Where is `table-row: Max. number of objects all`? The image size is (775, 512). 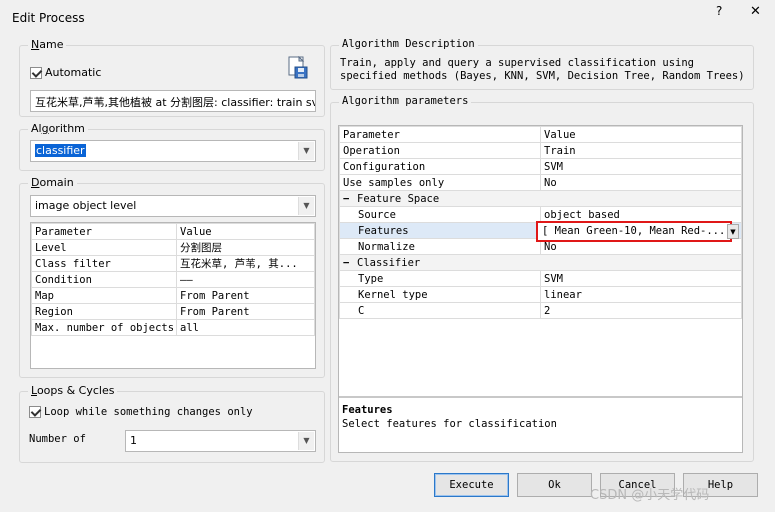 table-row: Max. number of objects all is located at coordinates (173, 327).